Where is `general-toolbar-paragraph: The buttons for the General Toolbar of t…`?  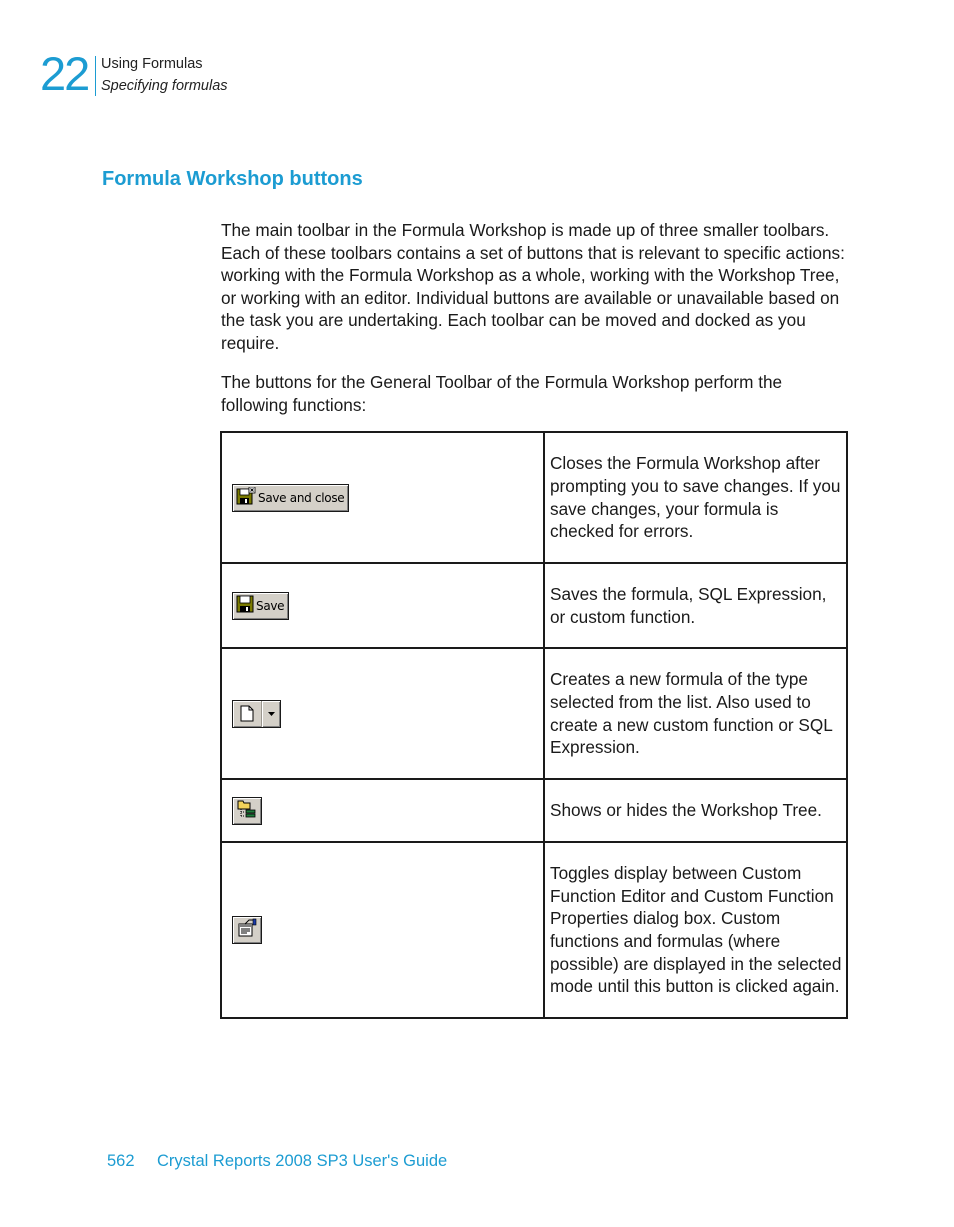 general-toolbar-paragraph: The buttons for the General Toolbar of t… is located at coordinates (502, 393).